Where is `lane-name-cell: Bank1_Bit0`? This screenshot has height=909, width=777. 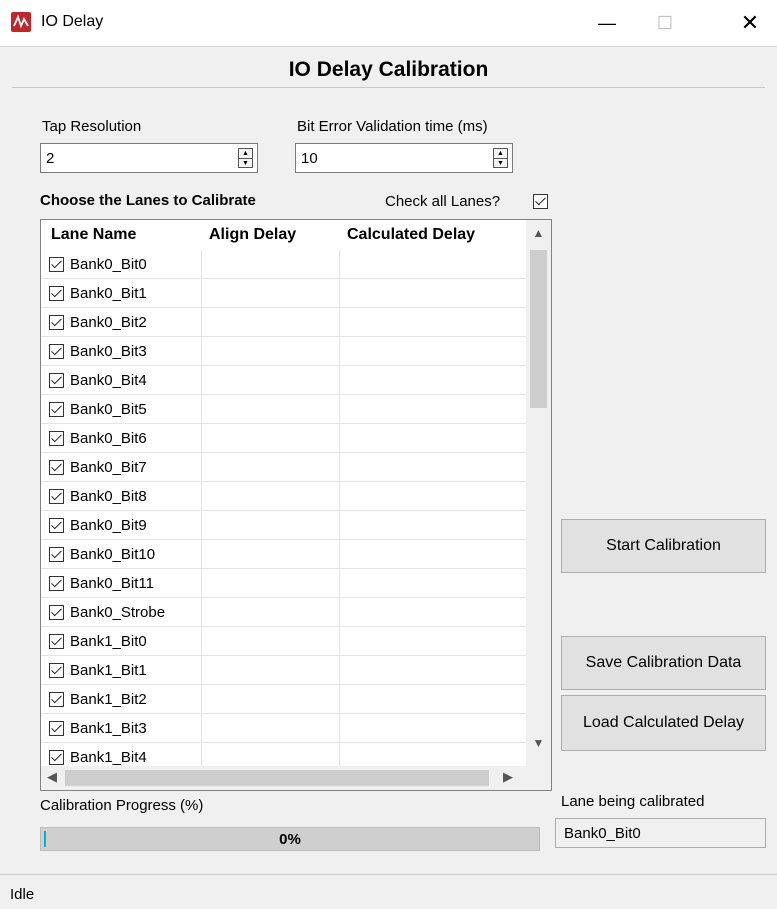
lane-name-cell: Bank1_Bit0 is located at coordinates (98, 641).